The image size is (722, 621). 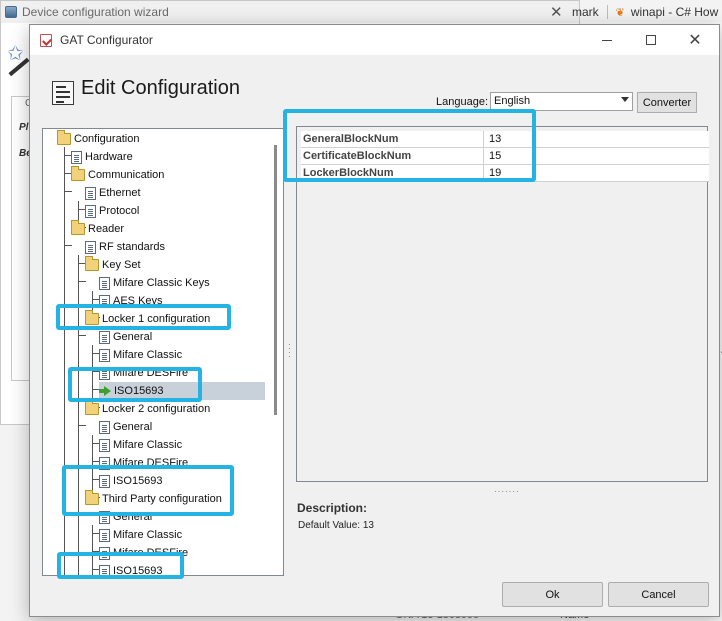 I want to click on background-tabs: mark ❦ winapi - C# How, so click(x=645, y=12).